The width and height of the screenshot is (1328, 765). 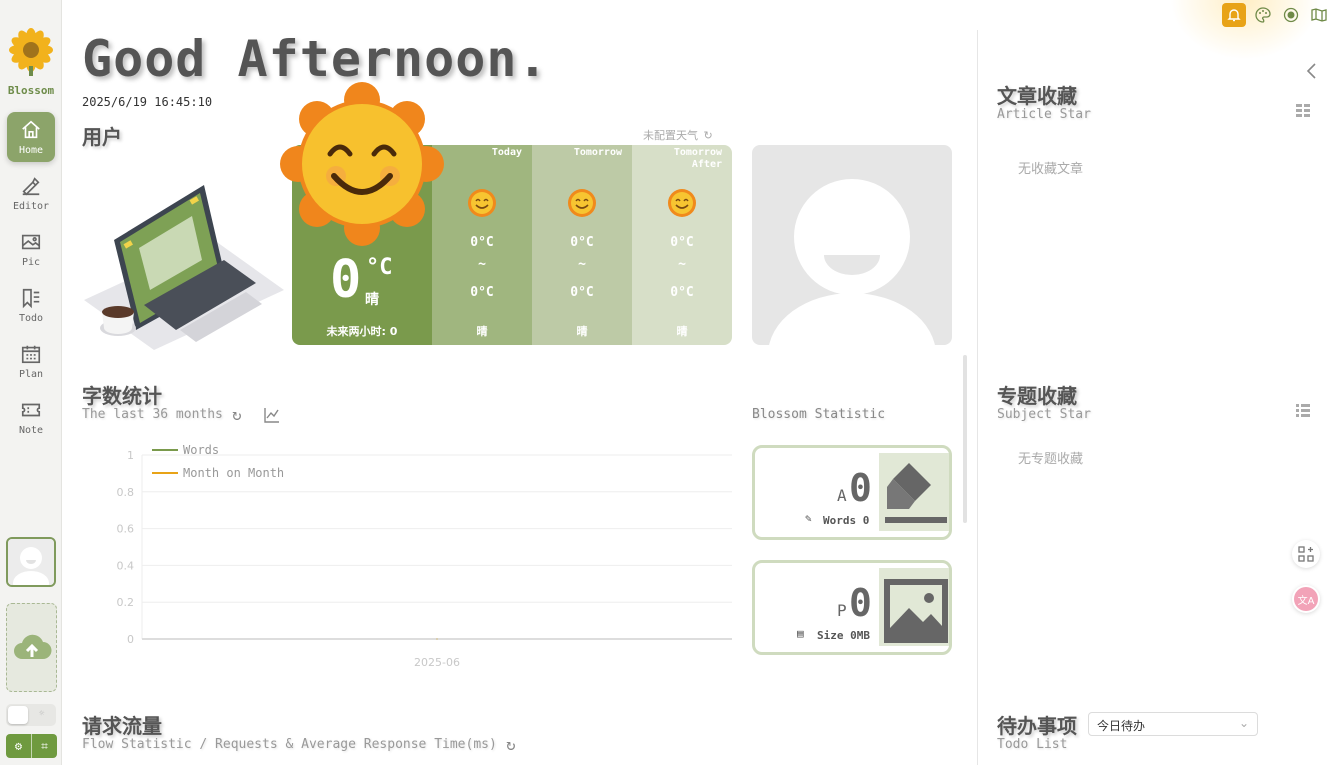 I want to click on translate-icon: 文A, so click(x=1306, y=599).